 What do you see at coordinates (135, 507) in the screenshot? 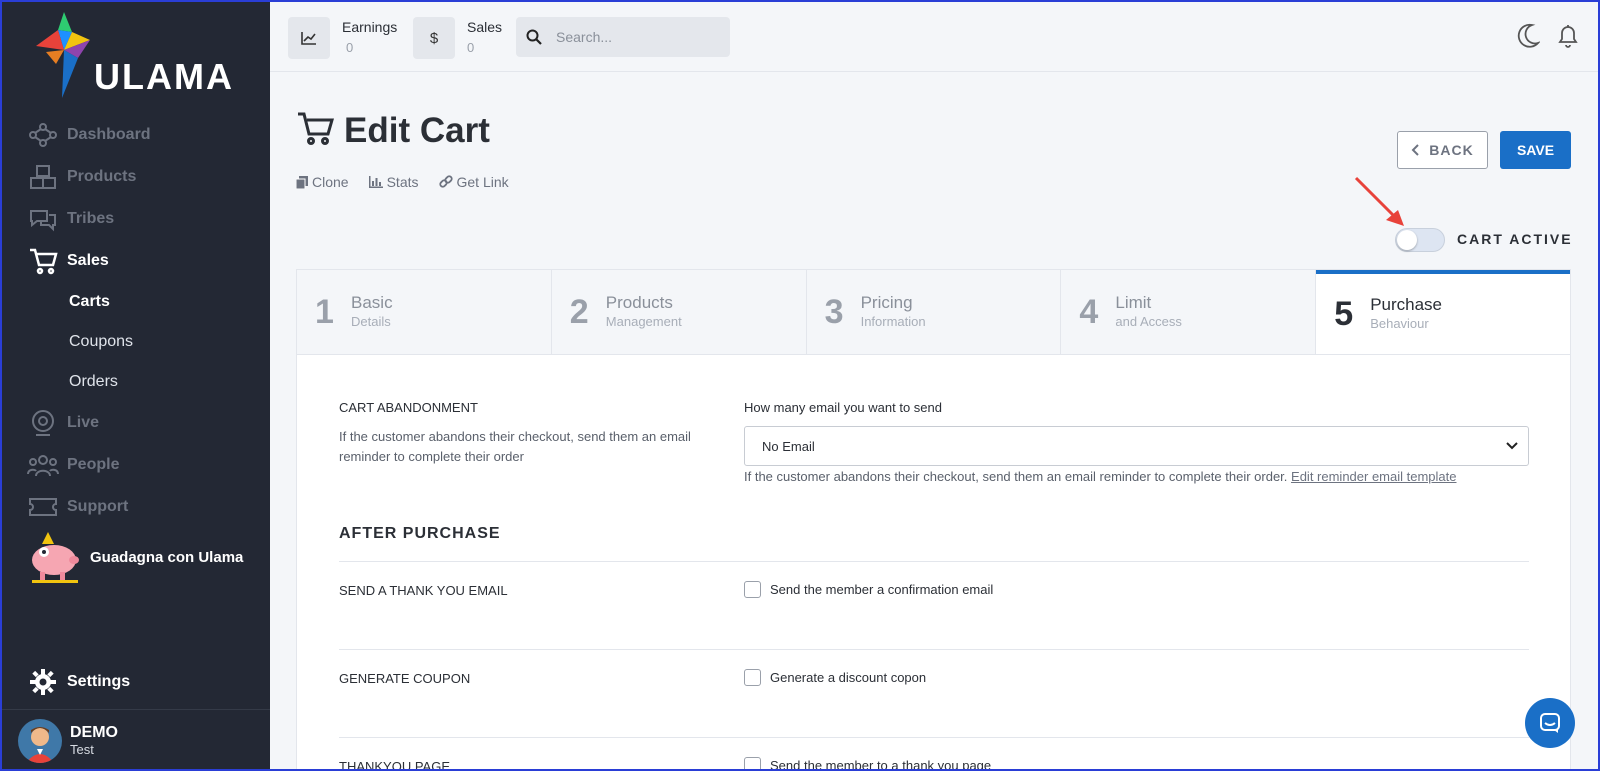
I see `sidebar-item-support: Support` at bounding box center [135, 507].